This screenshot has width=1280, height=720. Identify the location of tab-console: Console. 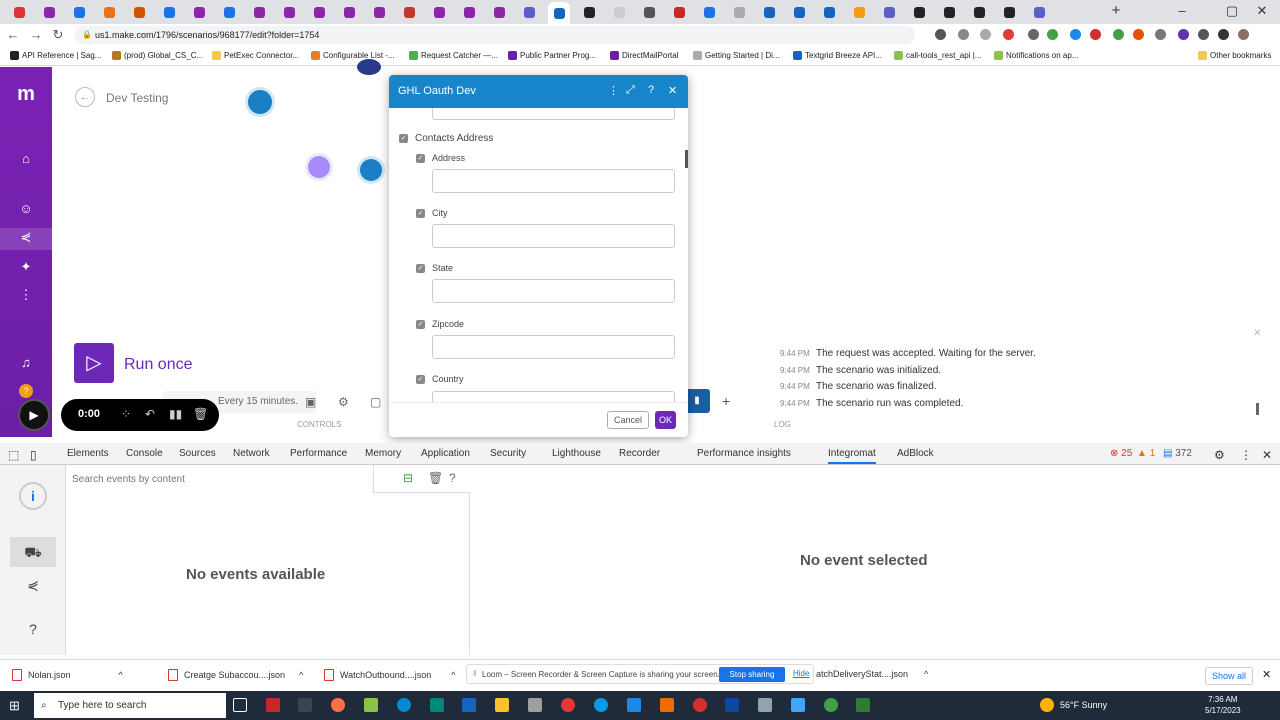
(144, 453).